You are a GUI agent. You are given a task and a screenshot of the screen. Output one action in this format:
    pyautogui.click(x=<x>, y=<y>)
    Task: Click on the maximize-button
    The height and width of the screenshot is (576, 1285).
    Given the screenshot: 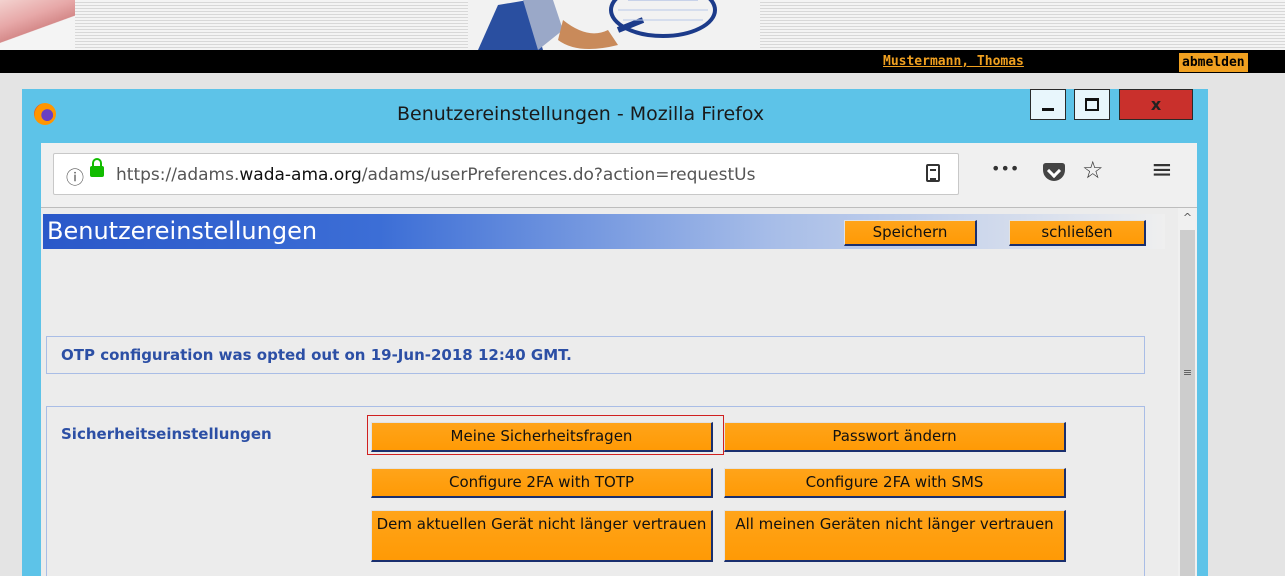 What is the action you would take?
    pyautogui.click(x=1092, y=104)
    